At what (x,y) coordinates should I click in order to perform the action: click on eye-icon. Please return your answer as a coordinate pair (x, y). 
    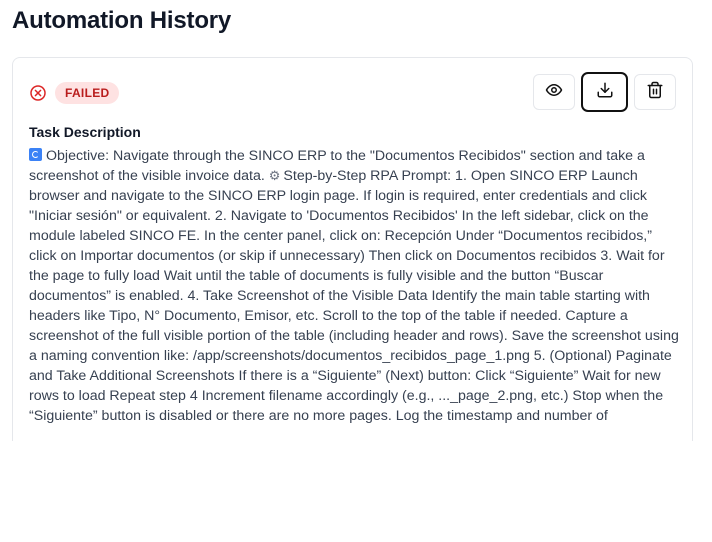
    Looking at the image, I should click on (554, 92).